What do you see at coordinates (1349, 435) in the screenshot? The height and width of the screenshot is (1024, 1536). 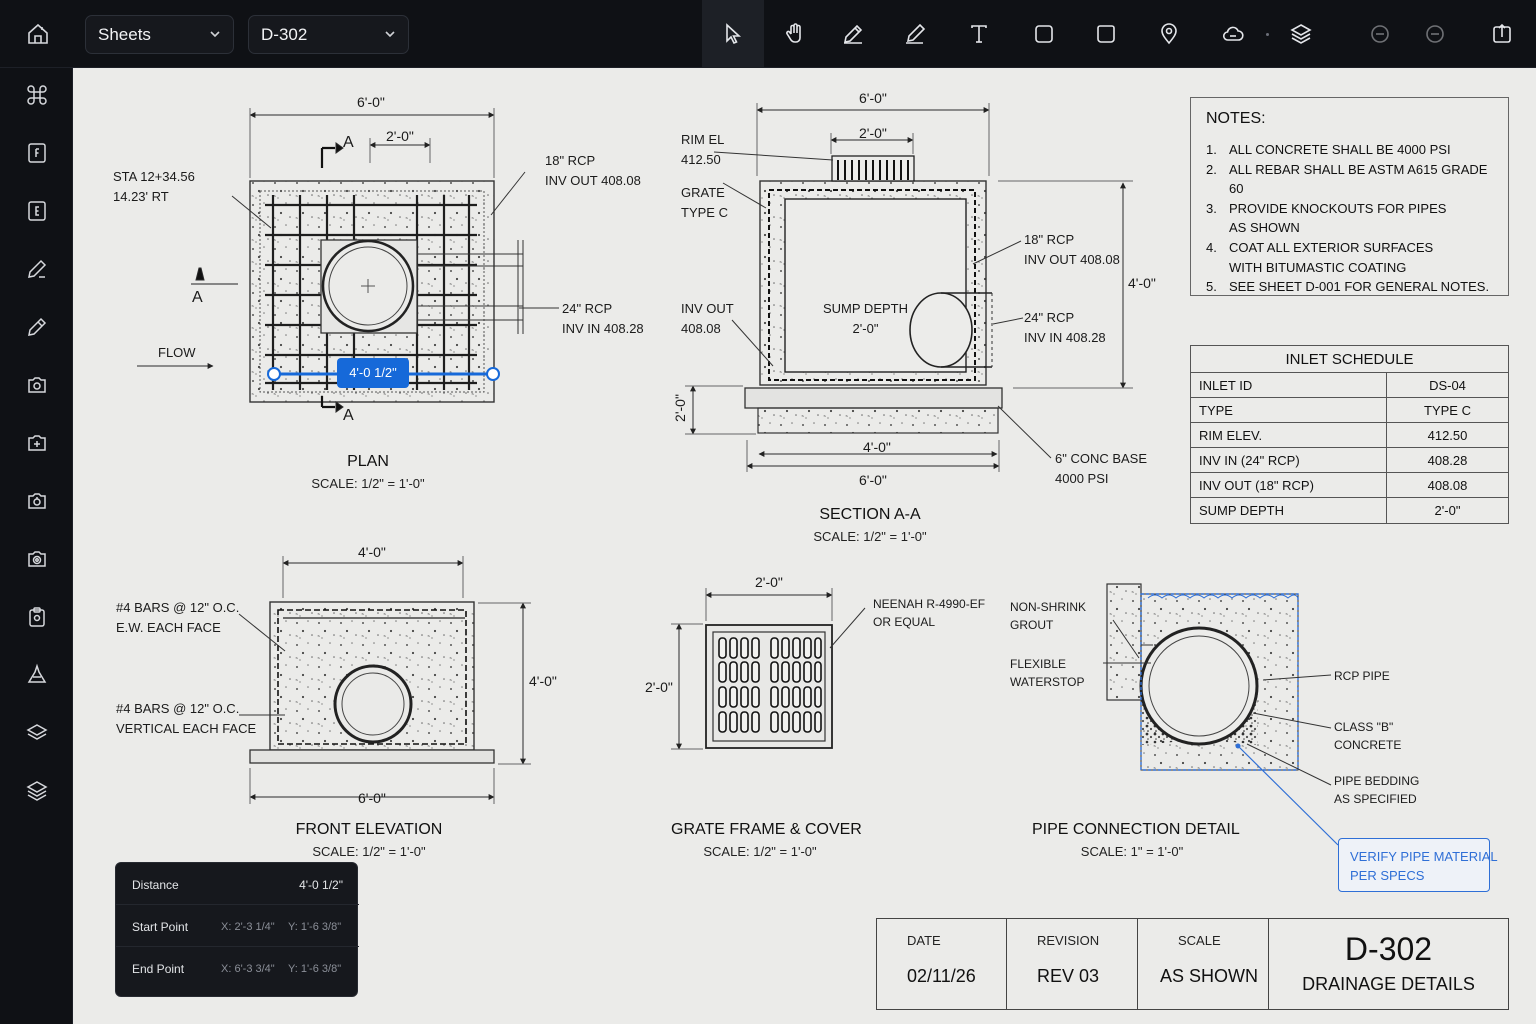 I see `table-row: RIM ELEV. 412.50` at bounding box center [1349, 435].